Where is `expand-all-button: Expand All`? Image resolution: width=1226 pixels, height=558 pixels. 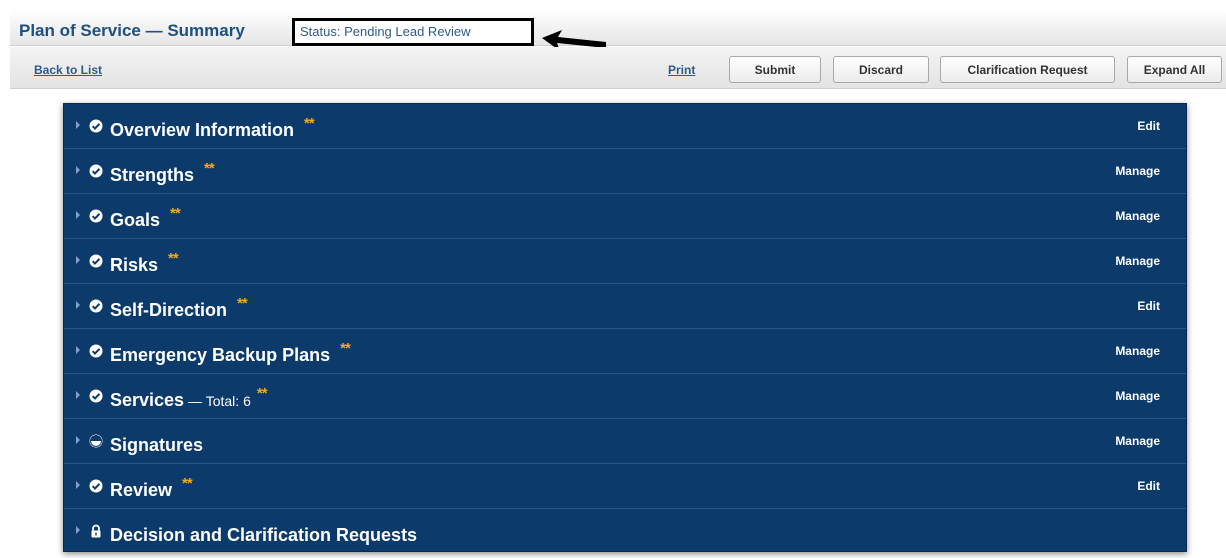
expand-all-button: Expand All is located at coordinates (1174, 69).